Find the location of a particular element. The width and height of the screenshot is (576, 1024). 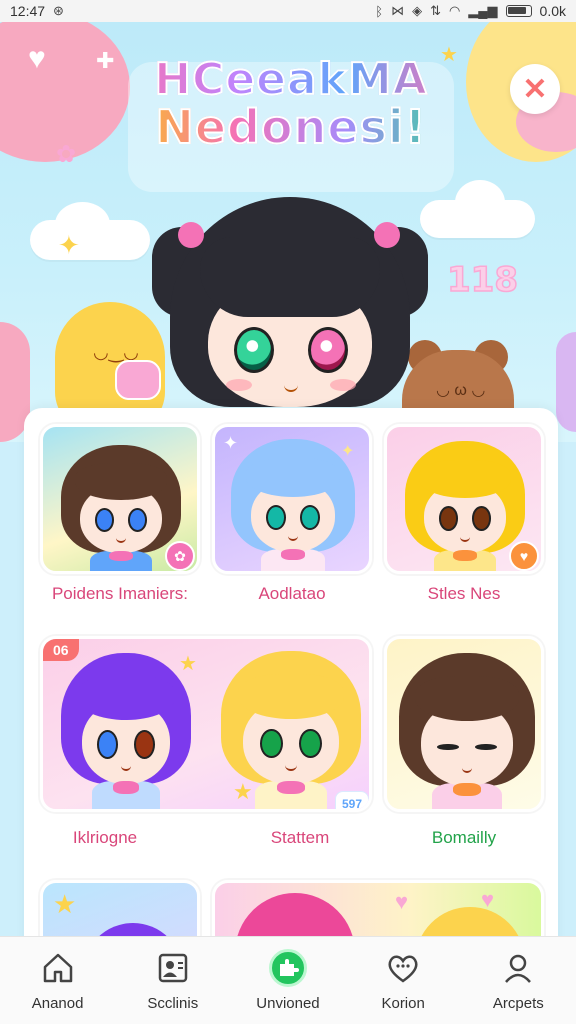

nav-item-contacts: Scclinis is located at coordinates (173, 980).